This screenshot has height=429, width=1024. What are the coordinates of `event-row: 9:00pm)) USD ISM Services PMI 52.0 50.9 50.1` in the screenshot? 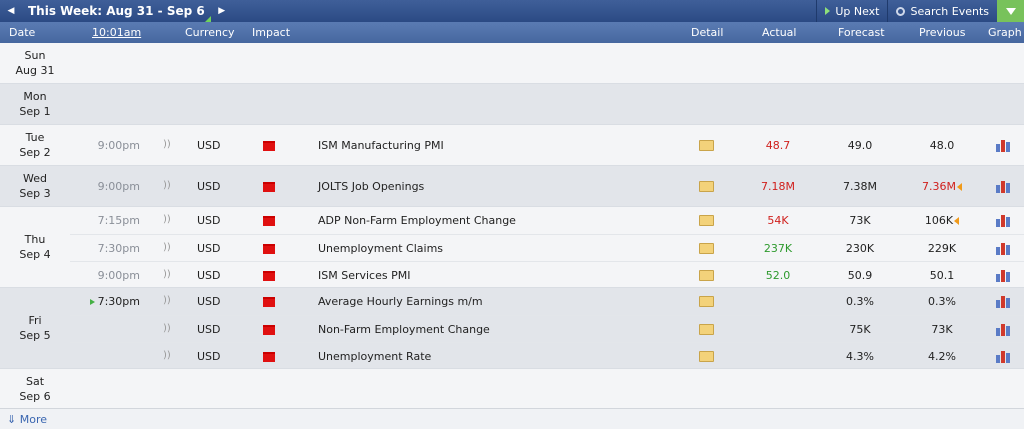 It's located at (547, 274).